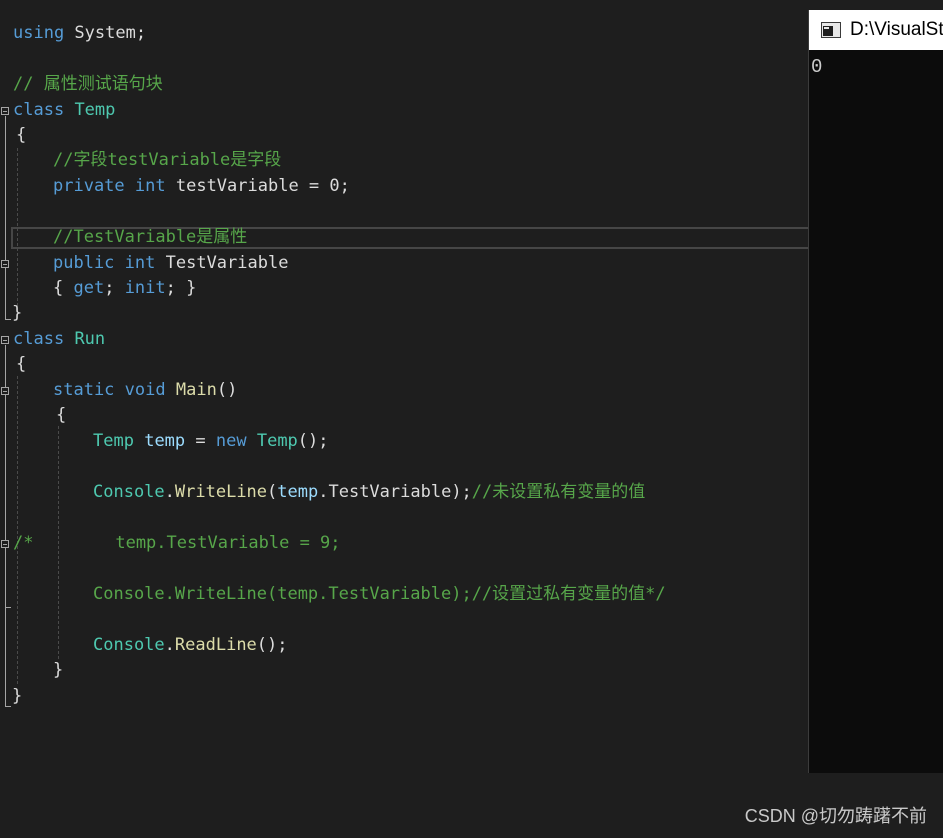  I want to click on console-window: D:\VisualSt 0, so click(875, 391).